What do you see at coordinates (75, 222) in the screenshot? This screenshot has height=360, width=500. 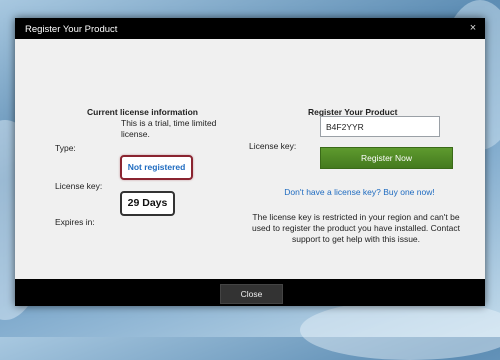 I see `expires-label: Expires in:` at bounding box center [75, 222].